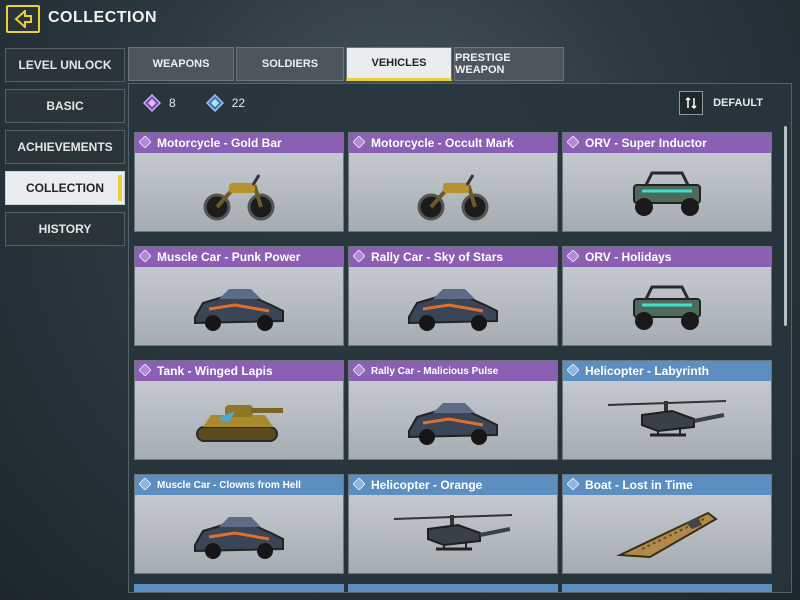  What do you see at coordinates (785, 226) in the screenshot?
I see `scrollbar` at bounding box center [785, 226].